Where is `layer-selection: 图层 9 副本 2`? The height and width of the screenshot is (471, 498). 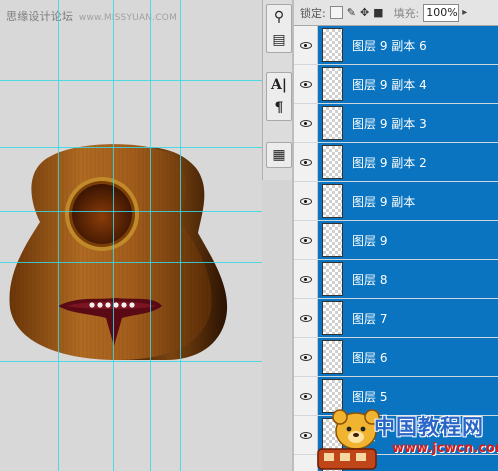
layer-selection: 图层 9 副本 2 is located at coordinates (408, 162).